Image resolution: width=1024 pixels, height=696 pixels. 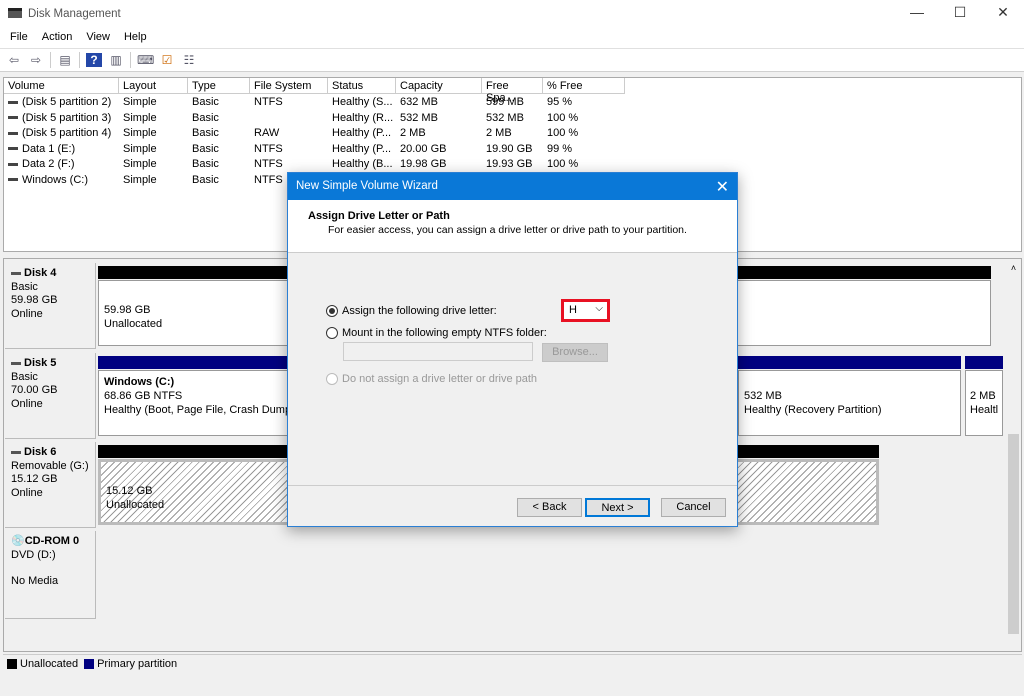 What do you see at coordinates (153, 133) in the screenshot?
I see `table-cell: Simple` at bounding box center [153, 133].